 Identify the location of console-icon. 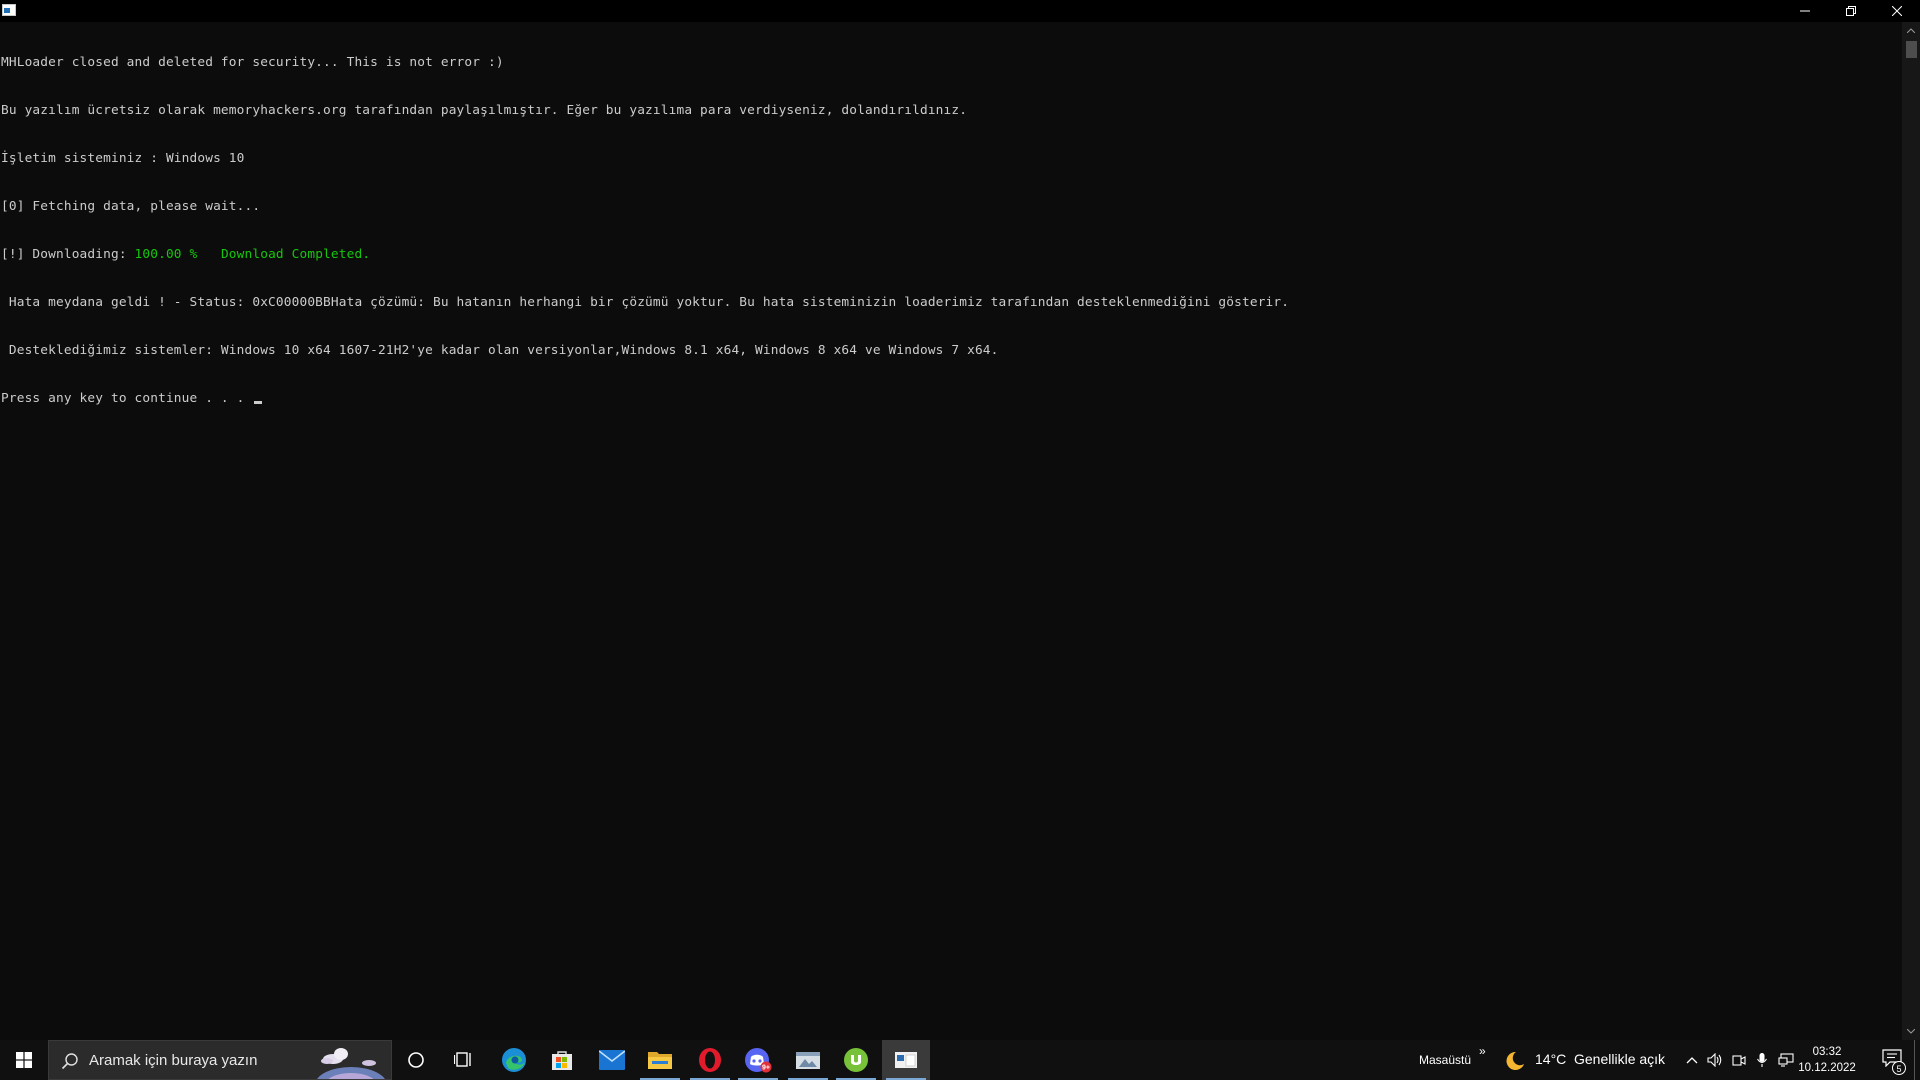
(906, 1060).